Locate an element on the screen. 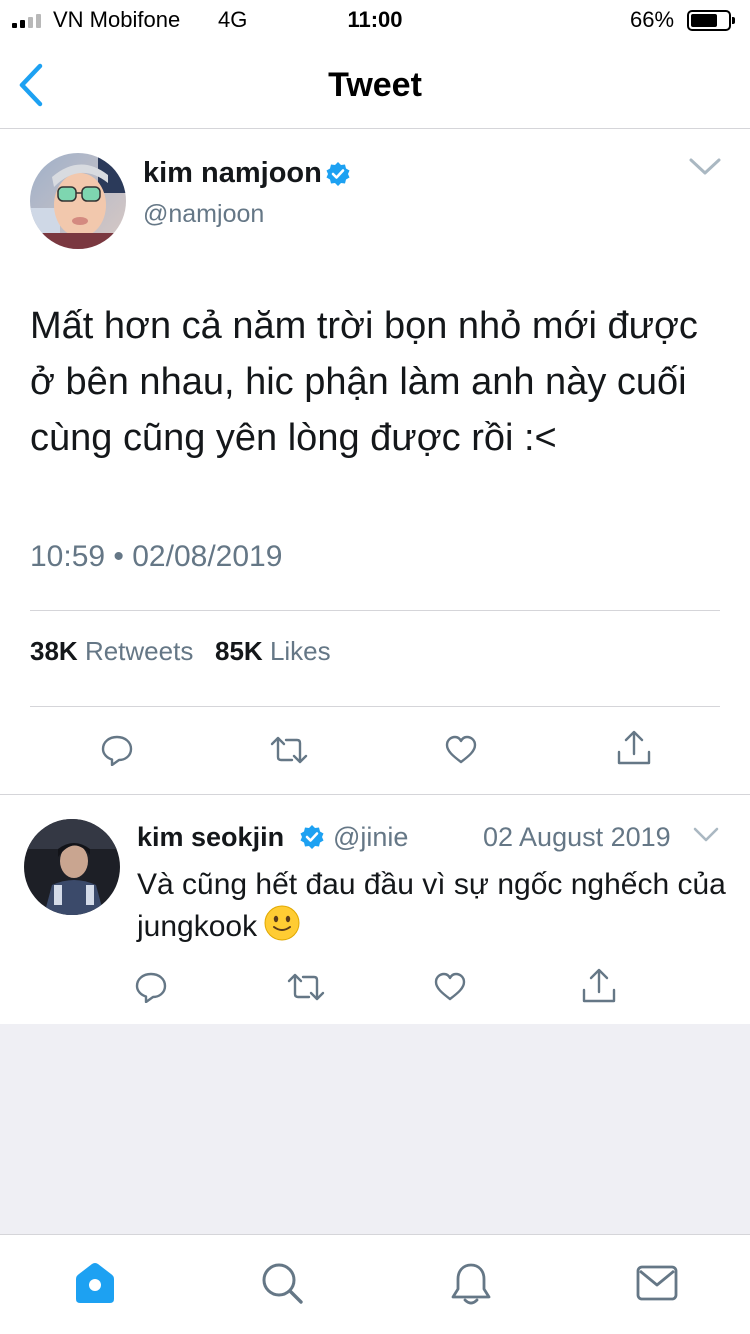 This screenshot has height=1334, width=750. page-title: Tweet is located at coordinates (375, 85).